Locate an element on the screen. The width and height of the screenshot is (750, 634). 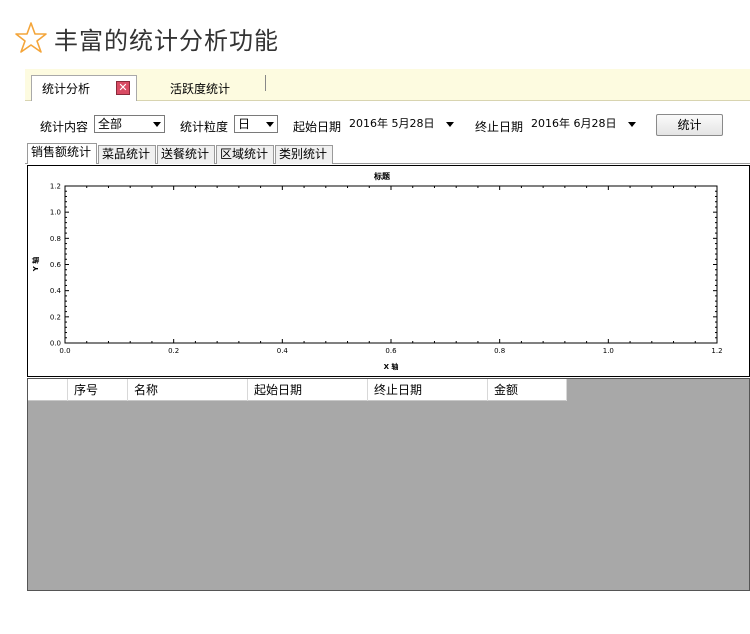
granularity-select: 日 is located at coordinates (256, 124).